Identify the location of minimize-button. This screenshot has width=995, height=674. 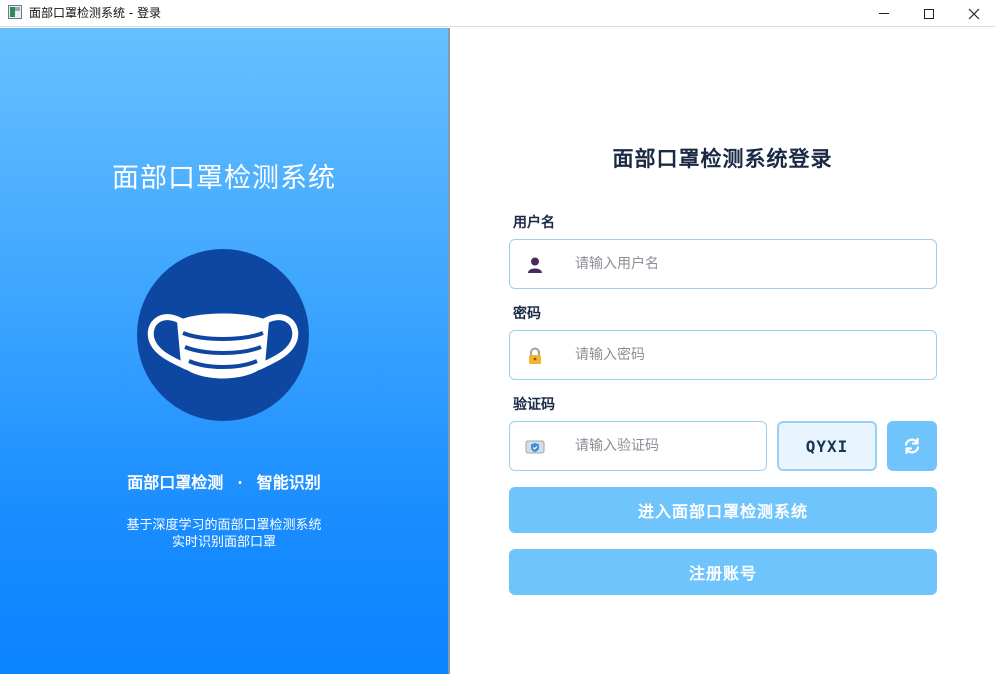
(884, 13).